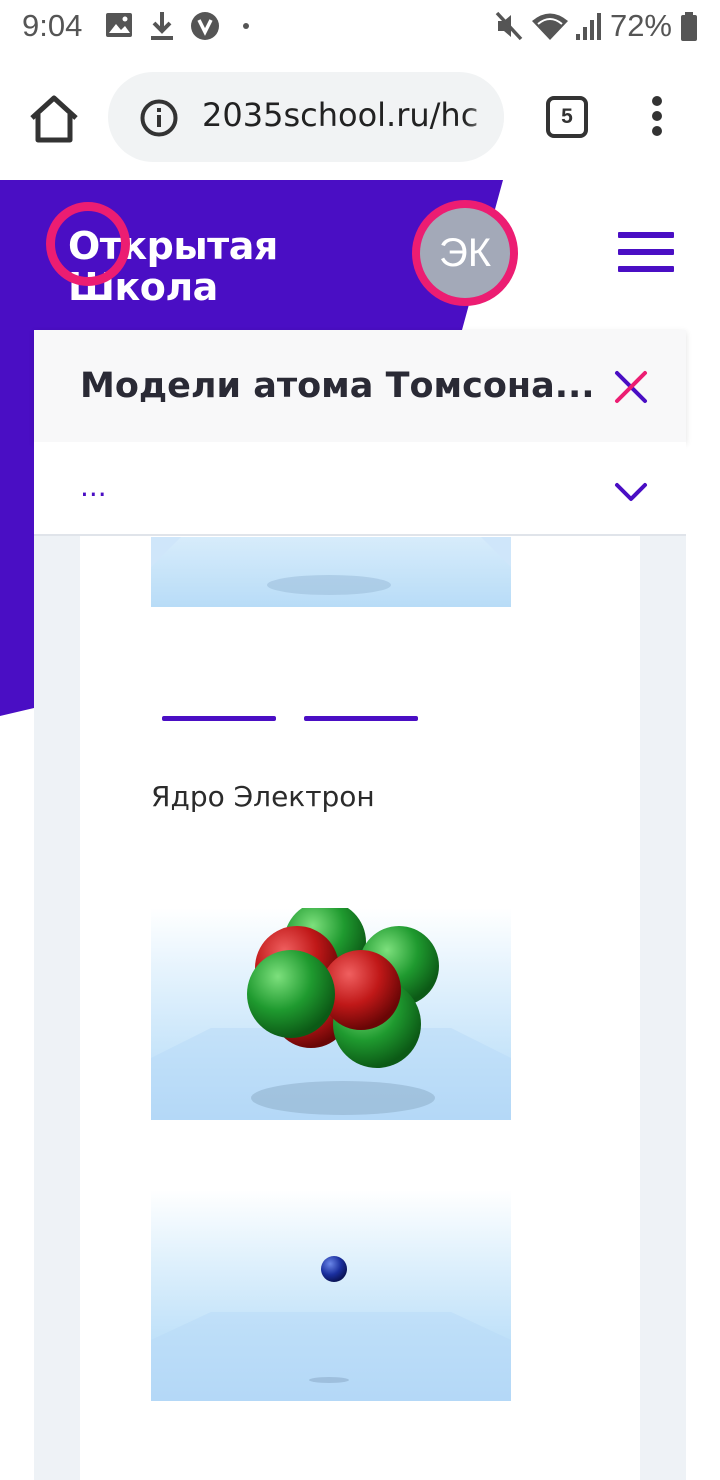  What do you see at coordinates (360, 28) in the screenshot?
I see `status-bar: 9:04 72%` at bounding box center [360, 28].